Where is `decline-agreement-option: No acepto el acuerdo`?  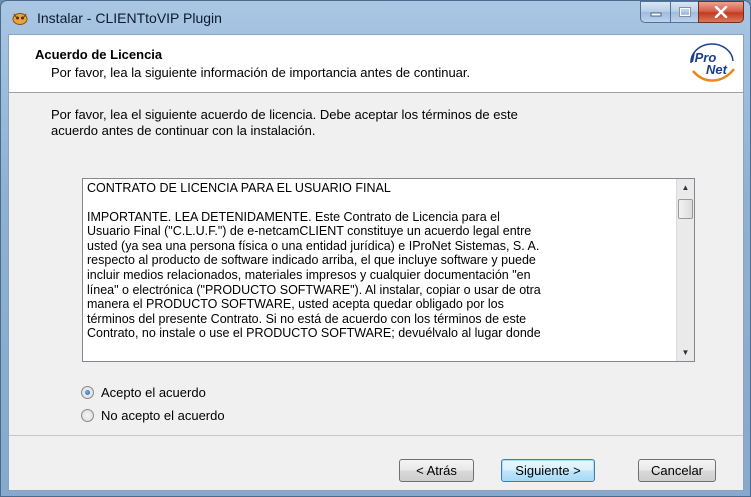
decline-agreement-option: No acepto el acuerdo is located at coordinates (153, 415).